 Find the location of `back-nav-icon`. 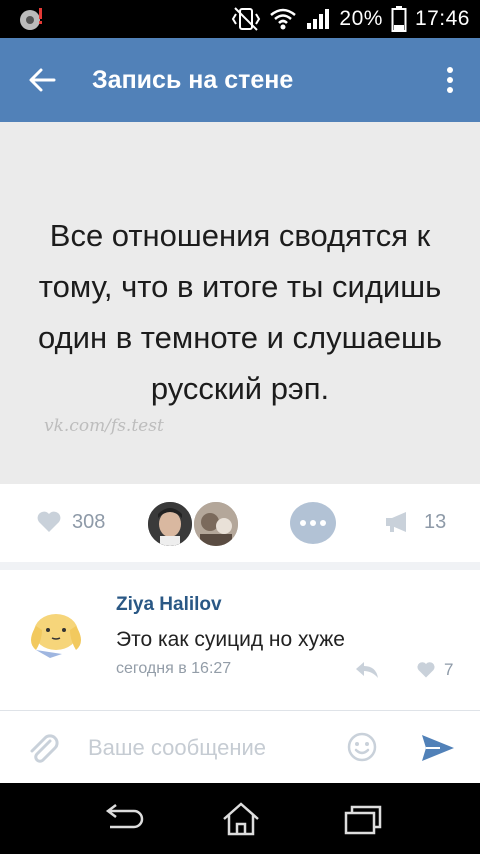

back-nav-icon is located at coordinates (123, 819).